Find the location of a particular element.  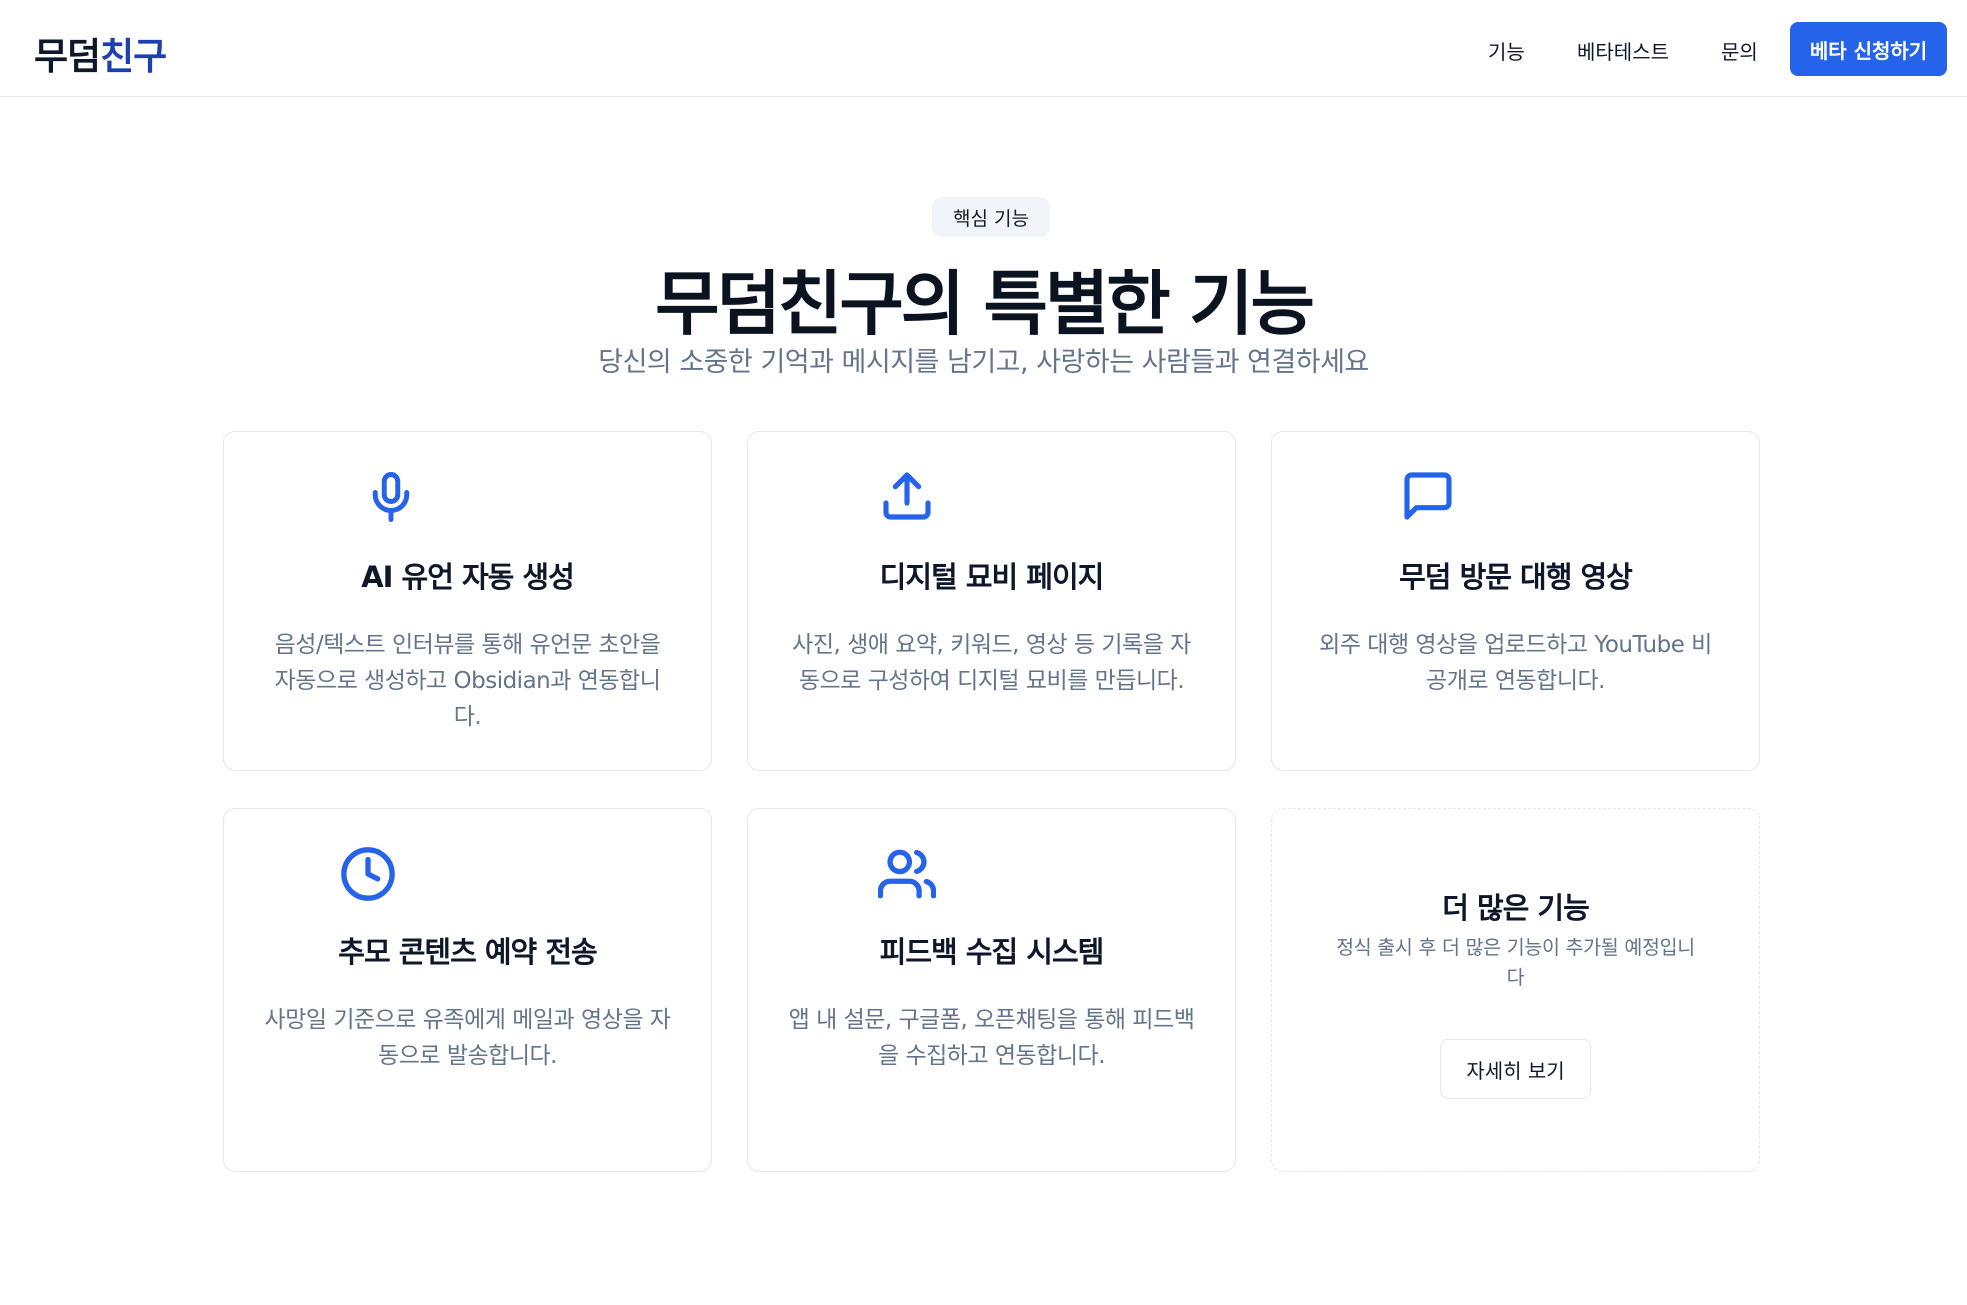

brand-logo-part1: 무덤 is located at coordinates (67, 56).